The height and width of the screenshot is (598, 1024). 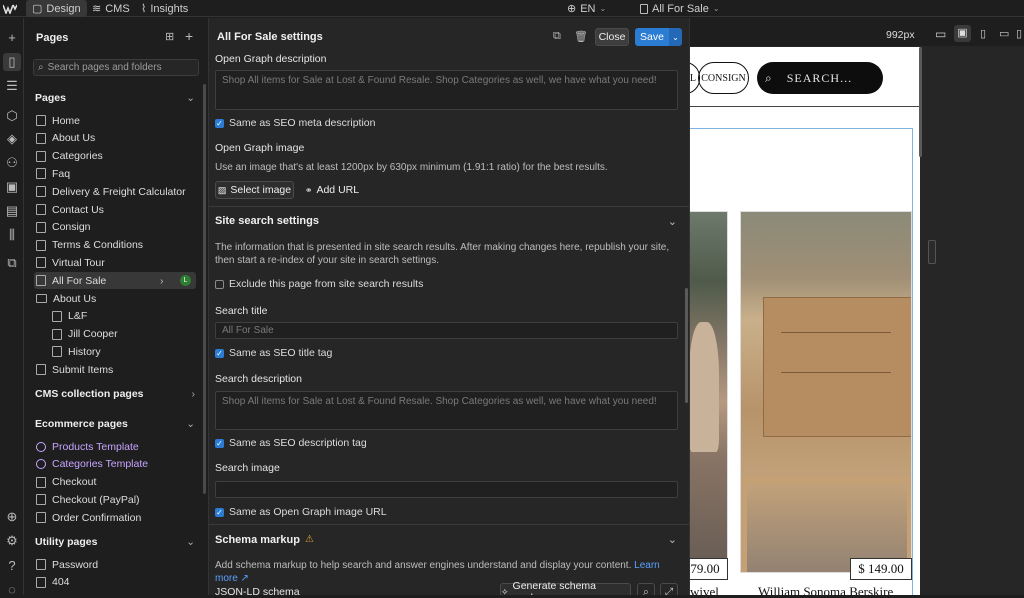 What do you see at coordinates (115, 446) in the screenshot?
I see `ecommerce-page-item: Products Template` at bounding box center [115, 446].